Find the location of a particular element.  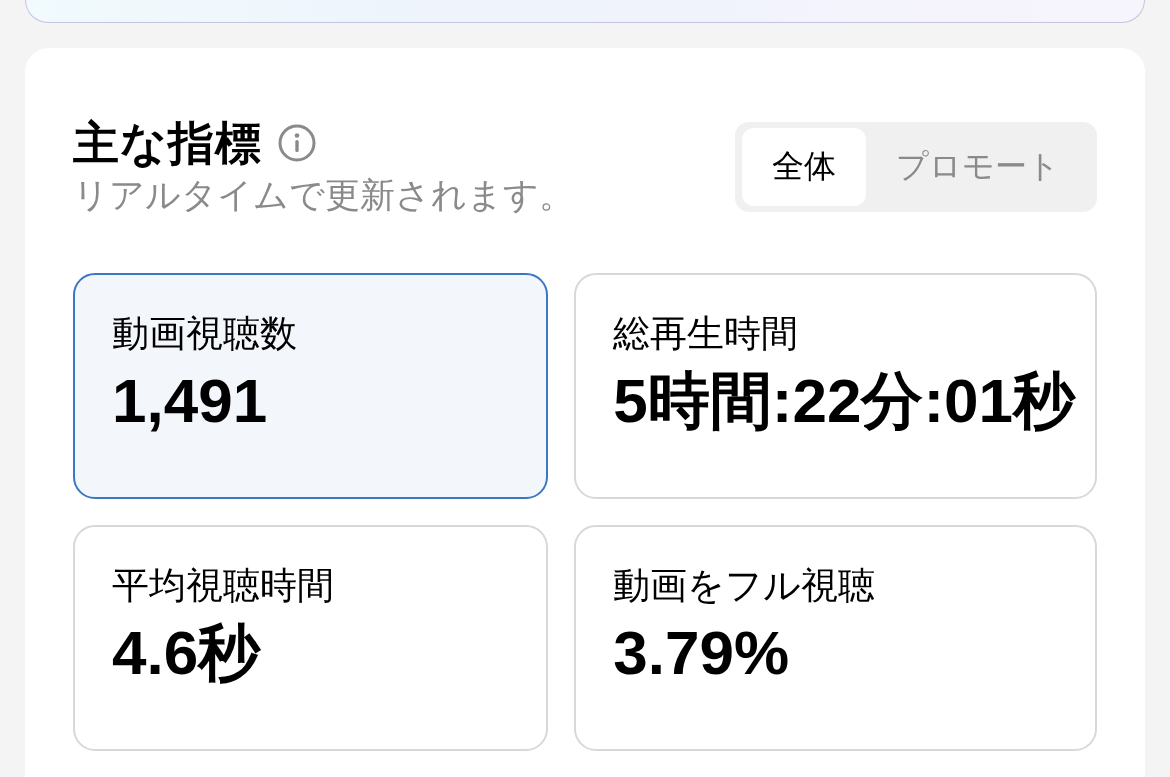

info-icon is located at coordinates (297, 143).